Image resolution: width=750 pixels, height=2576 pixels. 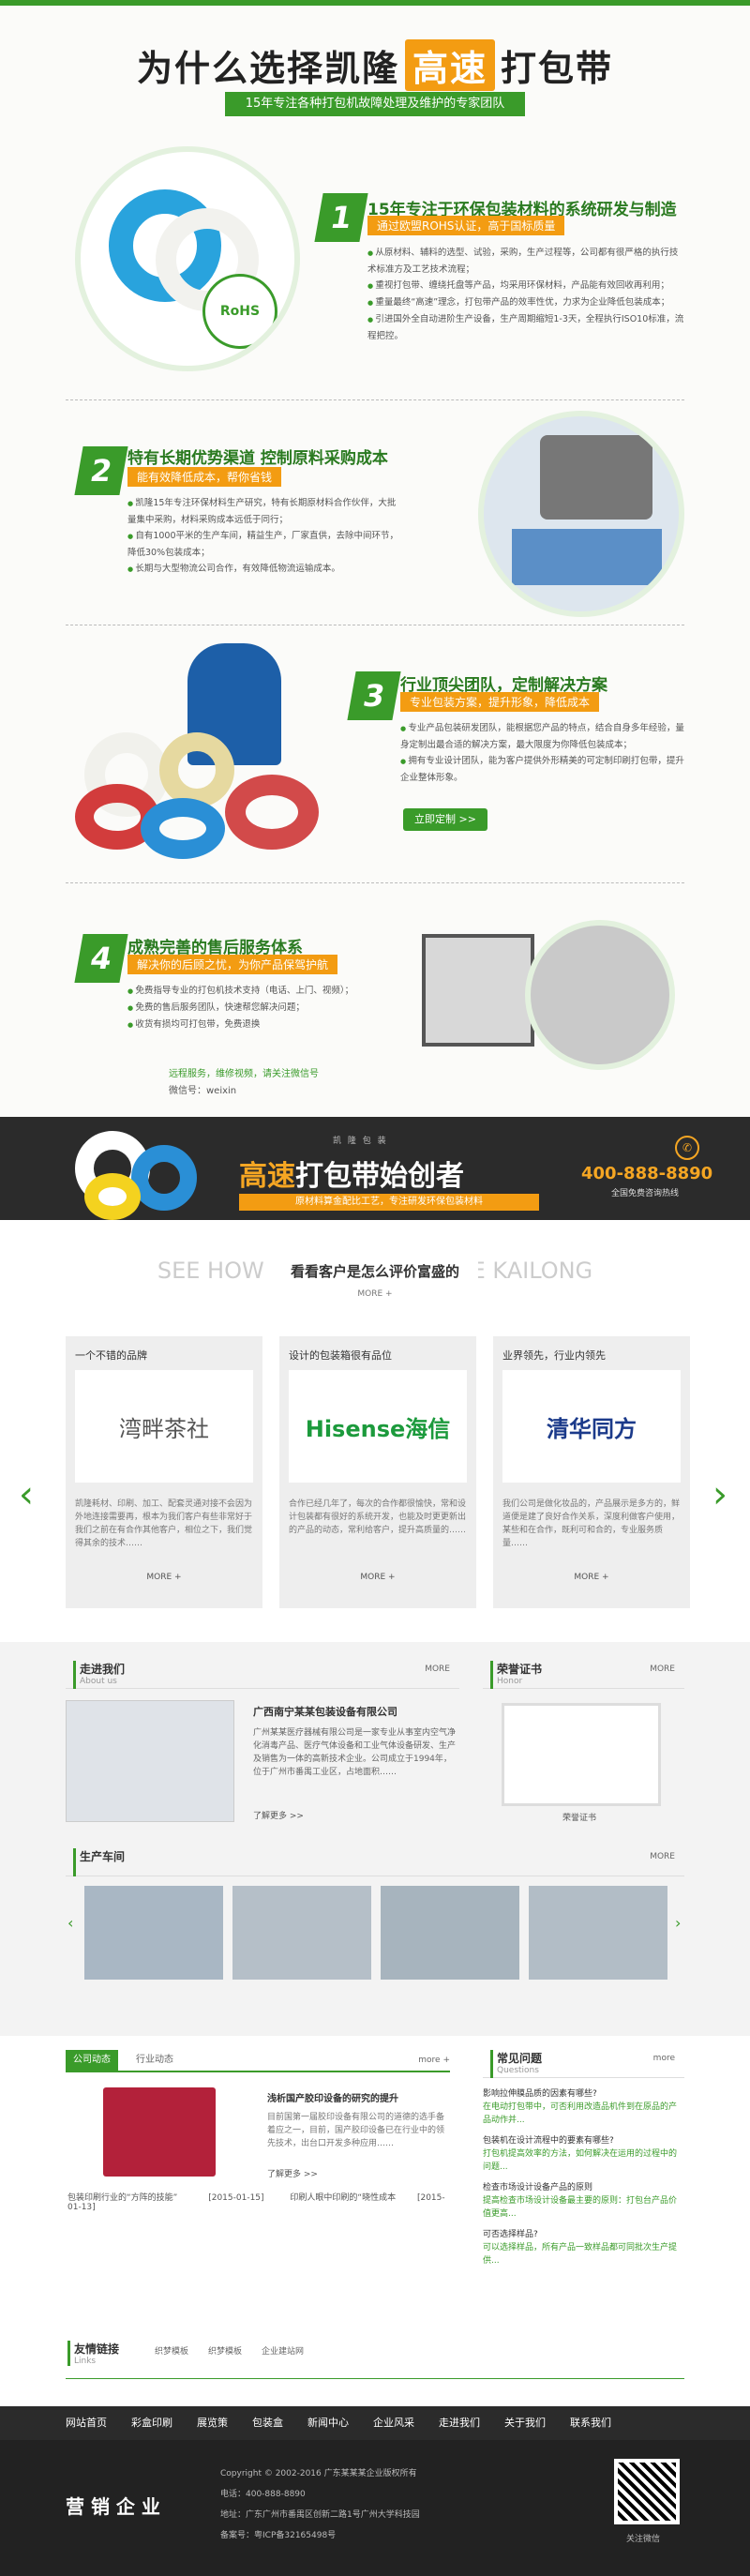 I want to click on feature-sub-3: 专业包装方案，提升形象，降低成本, so click(x=500, y=702).